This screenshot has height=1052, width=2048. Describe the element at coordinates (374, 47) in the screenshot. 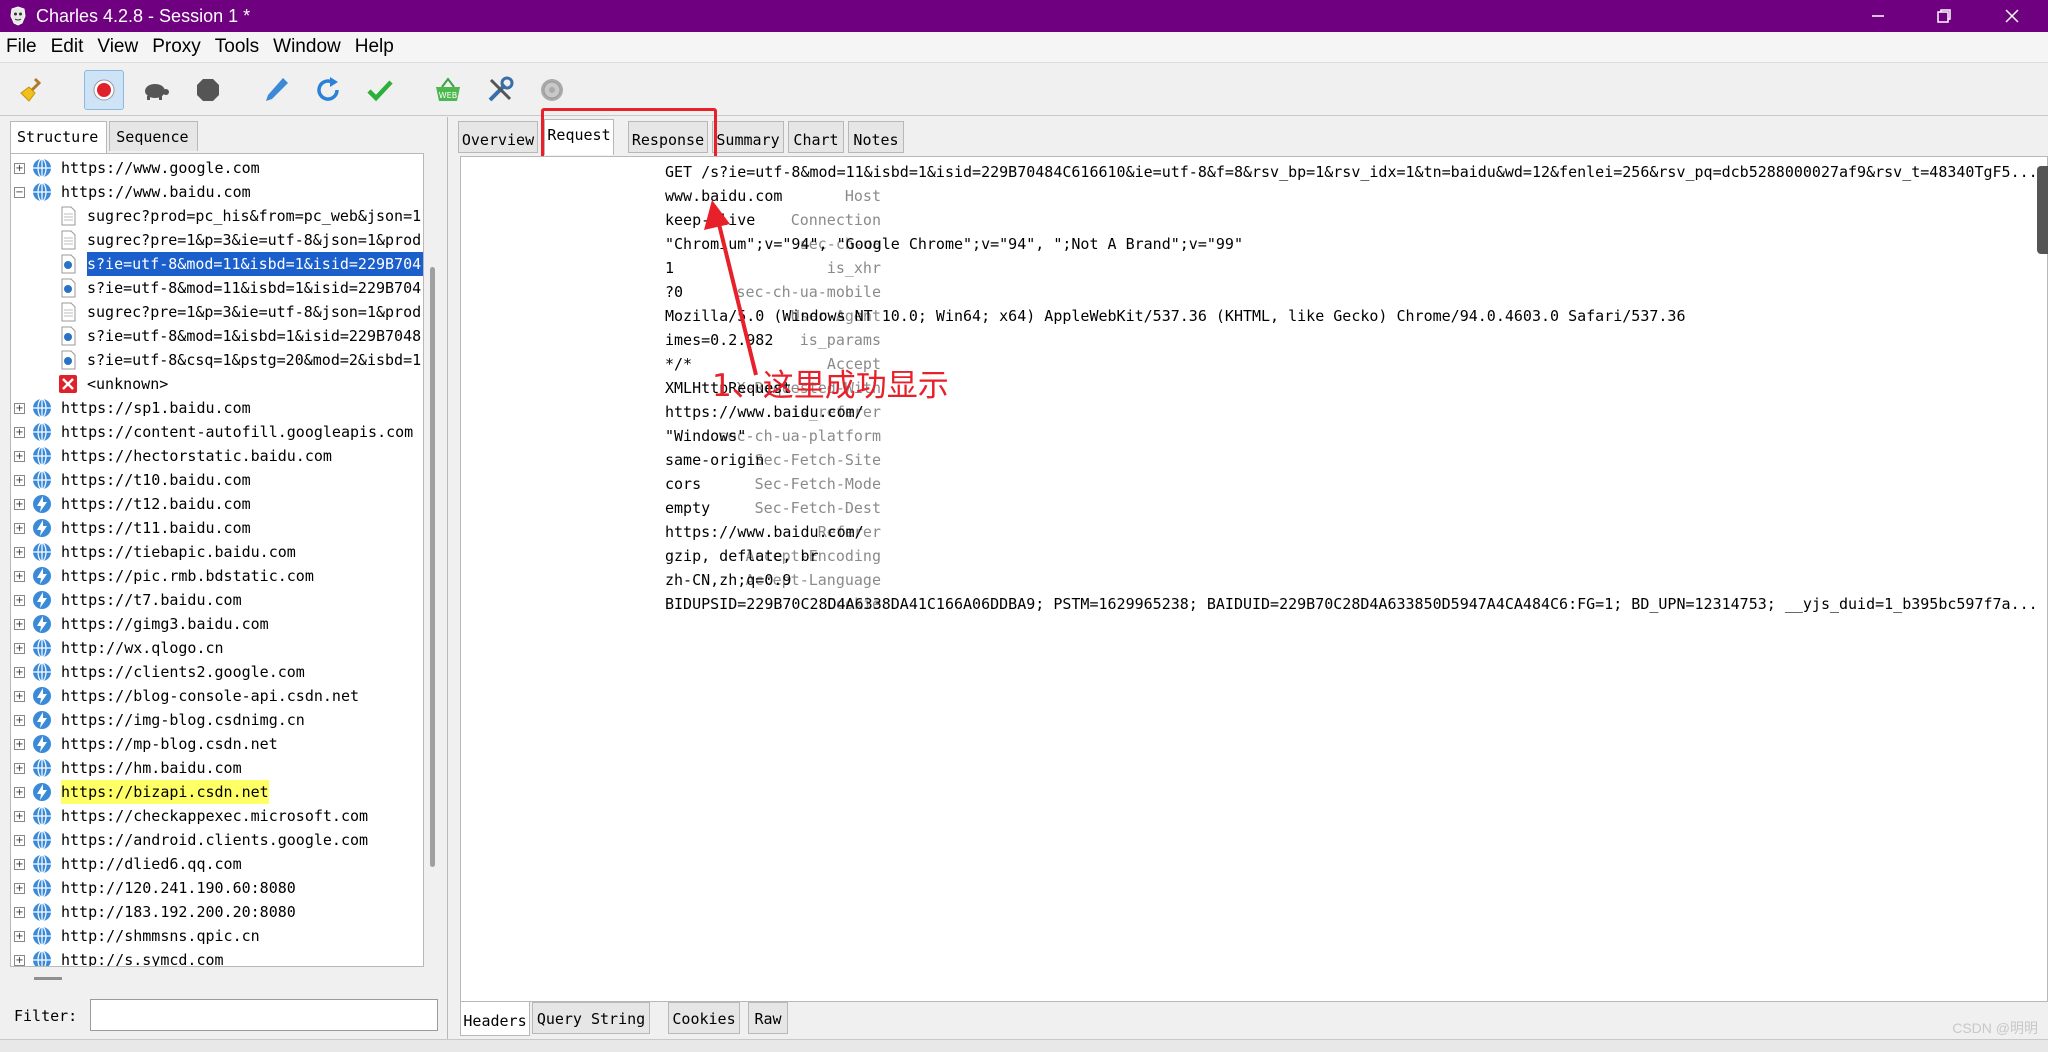

I see `menu-help: Help` at that location.